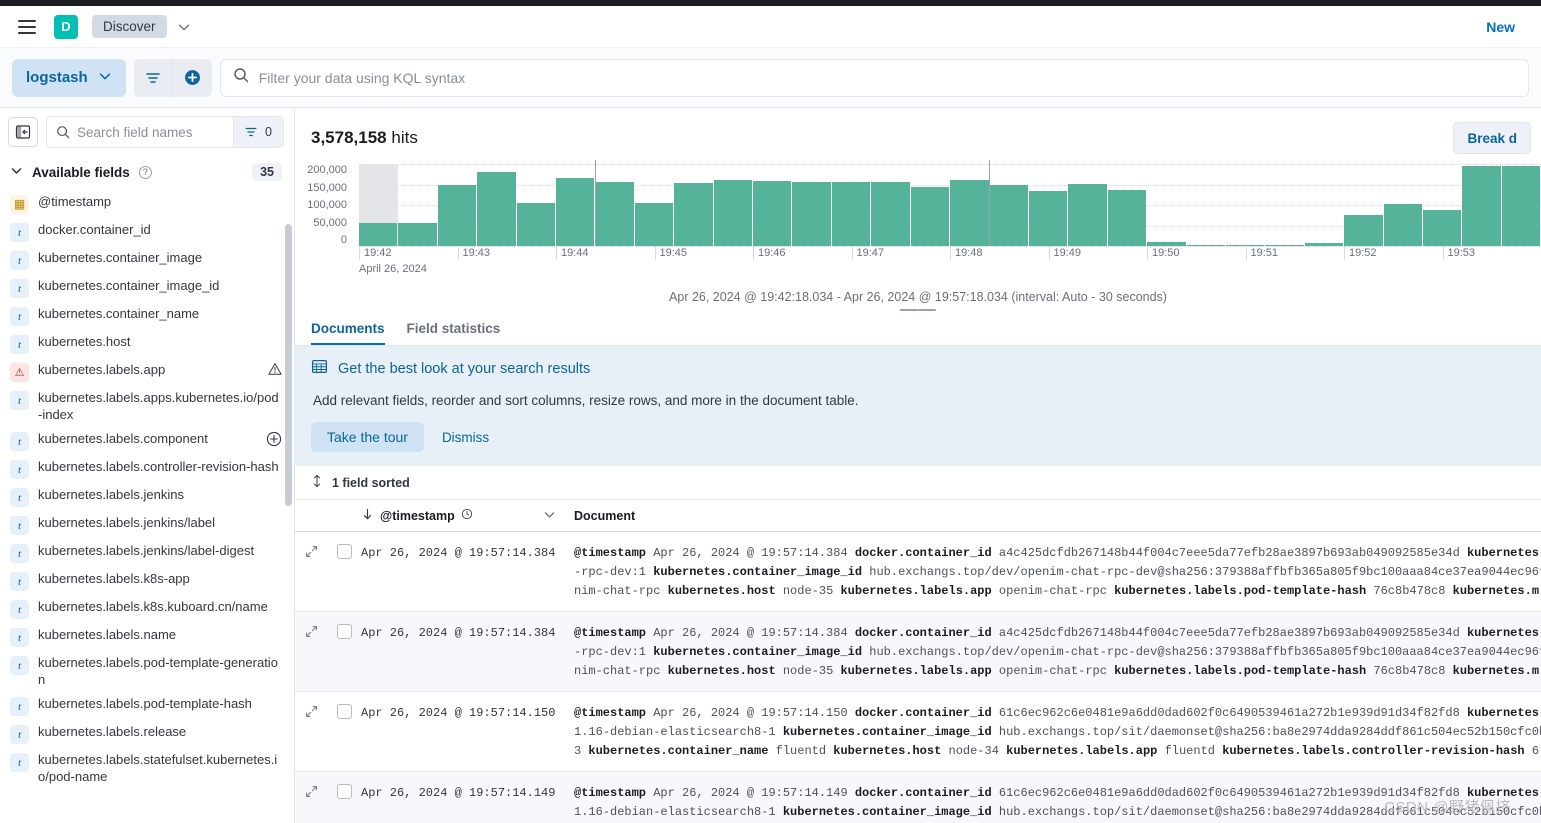 This screenshot has width=1541, height=823. What do you see at coordinates (184, 27) in the screenshot?
I see `chevron-down-icon` at bounding box center [184, 27].